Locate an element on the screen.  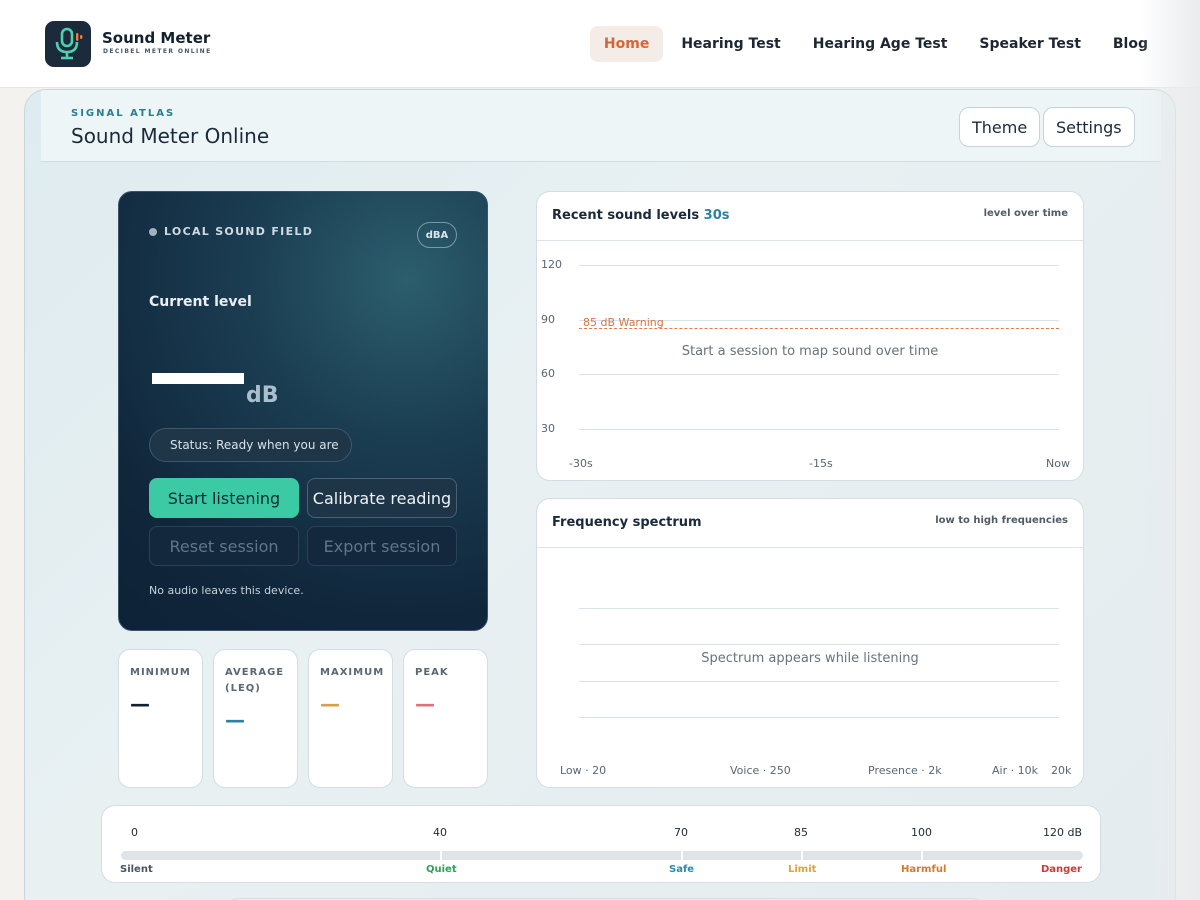
x-tick-label: -30s is located at coordinates (581, 463).